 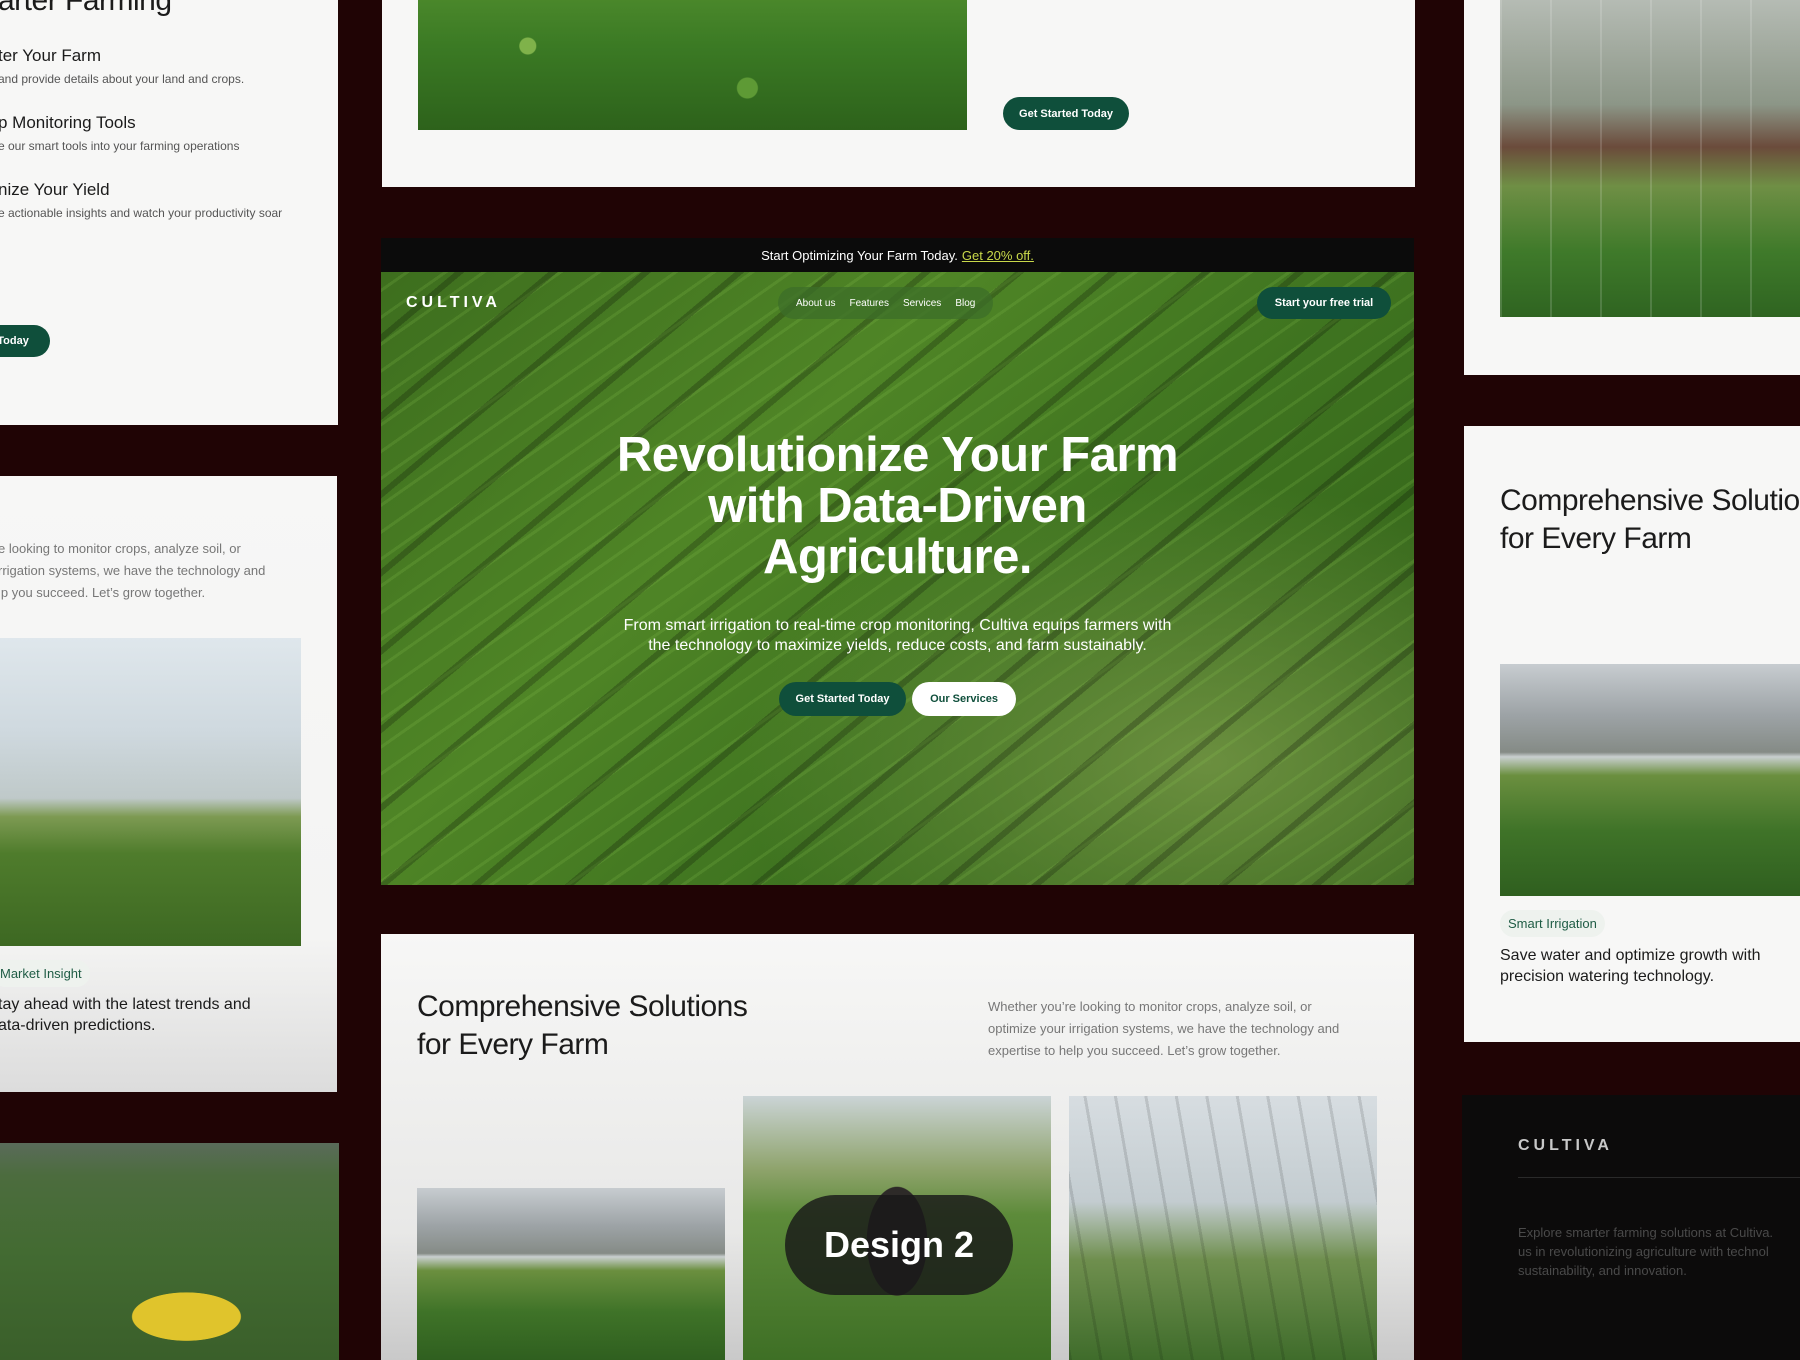 What do you see at coordinates (1552, 923) in the screenshot?
I see `category-tag: Smart Irrigation` at bounding box center [1552, 923].